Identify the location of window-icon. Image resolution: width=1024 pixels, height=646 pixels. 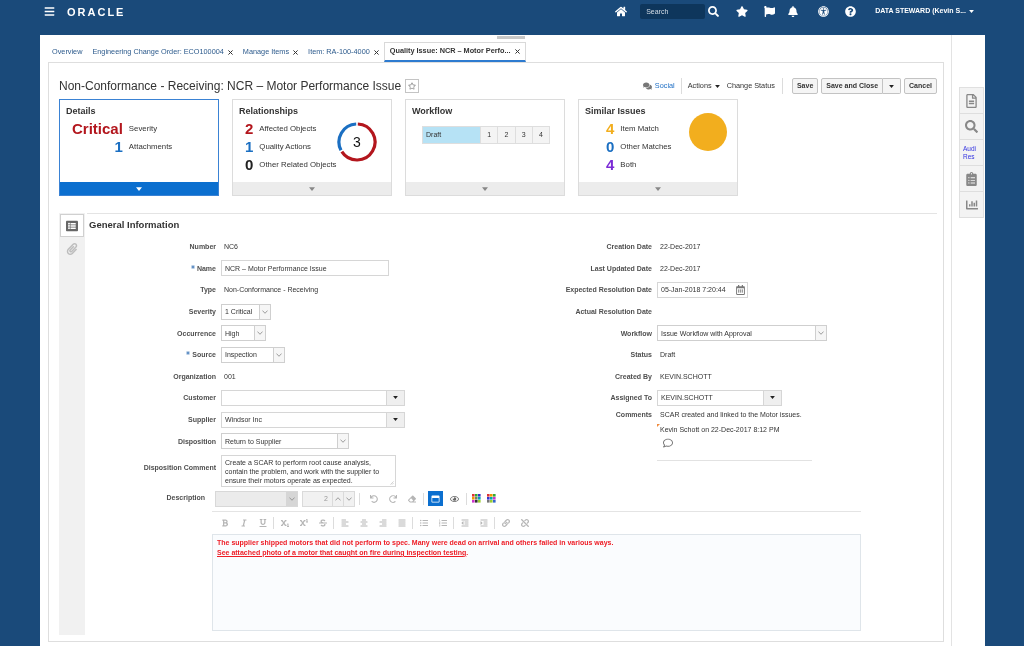
(435, 498).